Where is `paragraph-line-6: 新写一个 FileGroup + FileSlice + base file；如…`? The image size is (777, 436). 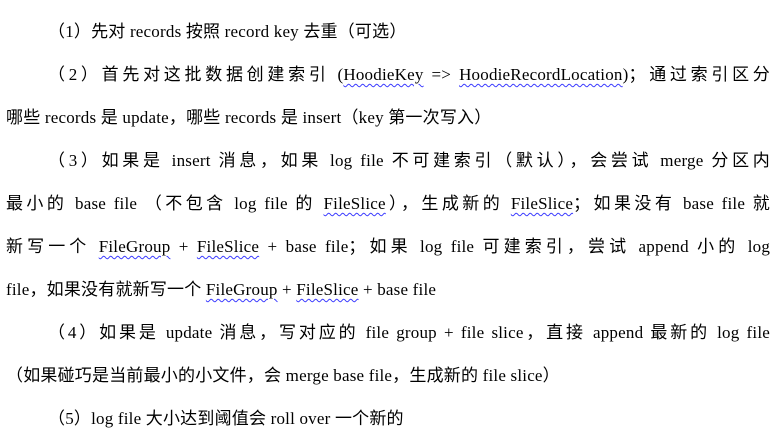 paragraph-line-6: 新写一个 FileGroup + FileSlice + base file；如… is located at coordinates (388, 246).